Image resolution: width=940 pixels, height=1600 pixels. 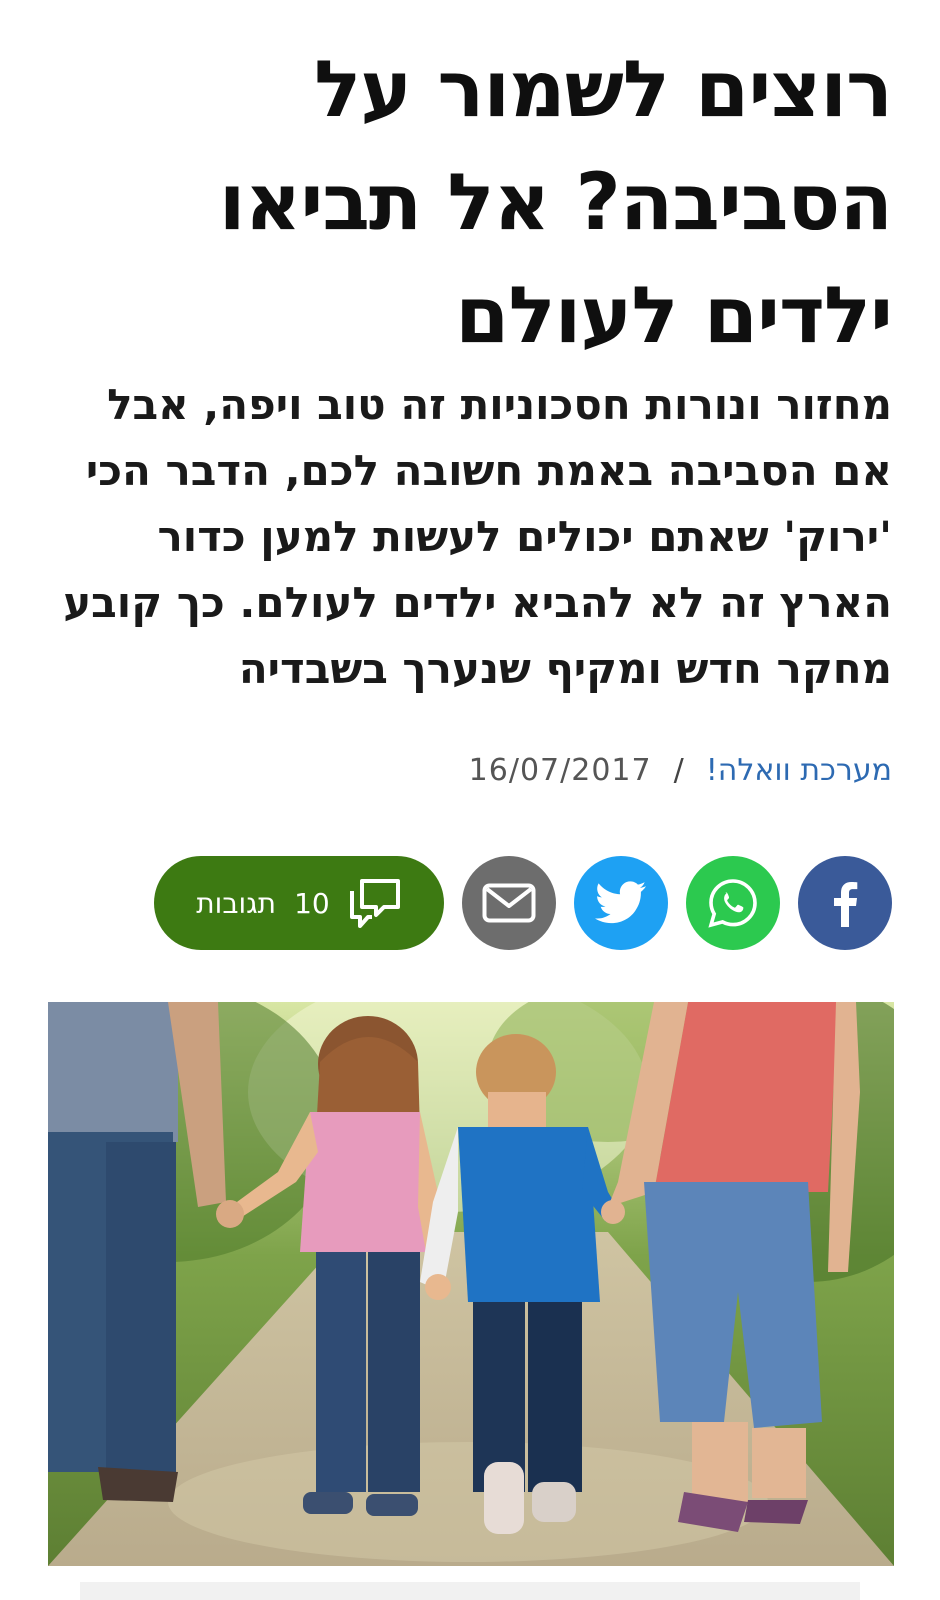 What do you see at coordinates (799, 770) in the screenshot?
I see `author-link: מערכת וואלה!` at bounding box center [799, 770].